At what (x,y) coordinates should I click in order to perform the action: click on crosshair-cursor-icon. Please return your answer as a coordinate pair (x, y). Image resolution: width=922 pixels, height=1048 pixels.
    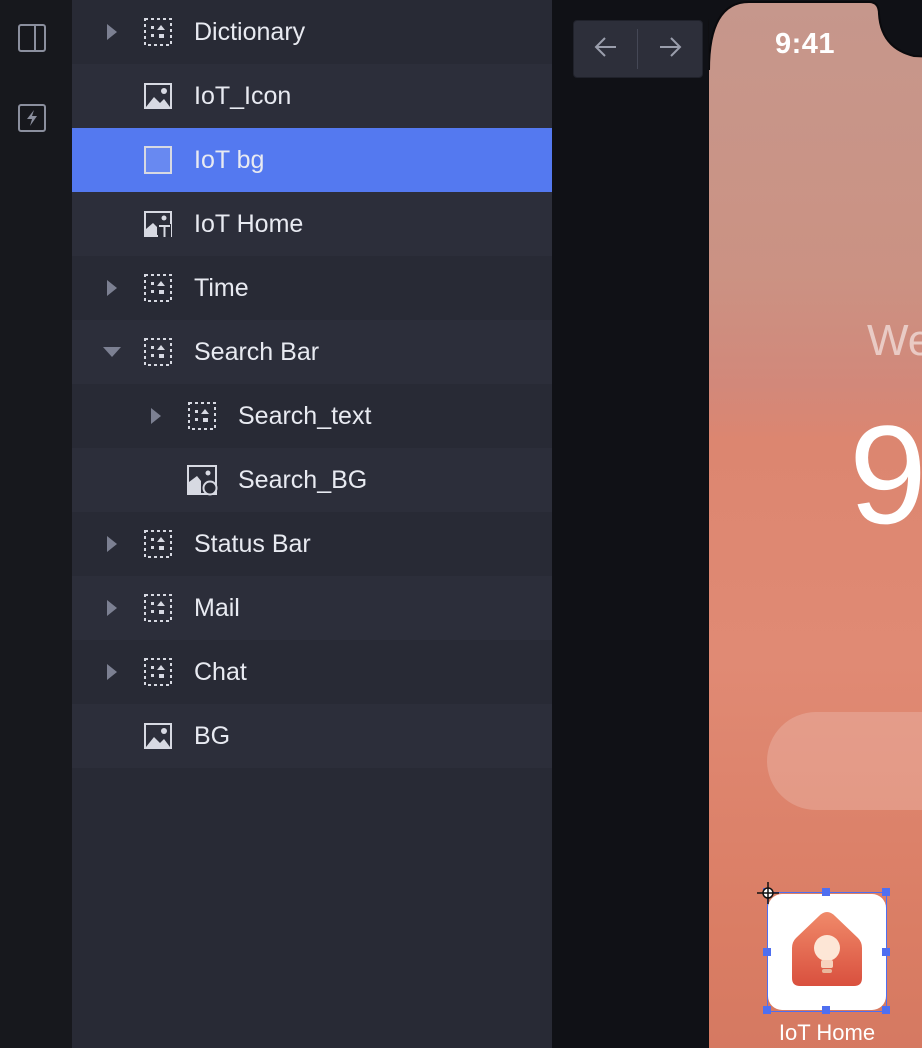
    Looking at the image, I should click on (768, 895).